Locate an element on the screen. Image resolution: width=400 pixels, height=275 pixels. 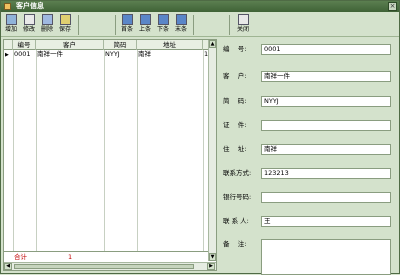
toolbar: 增加 修改 删除 保存 首条 上条 下条 末条 关闭 is located at coordinates (200, 24).